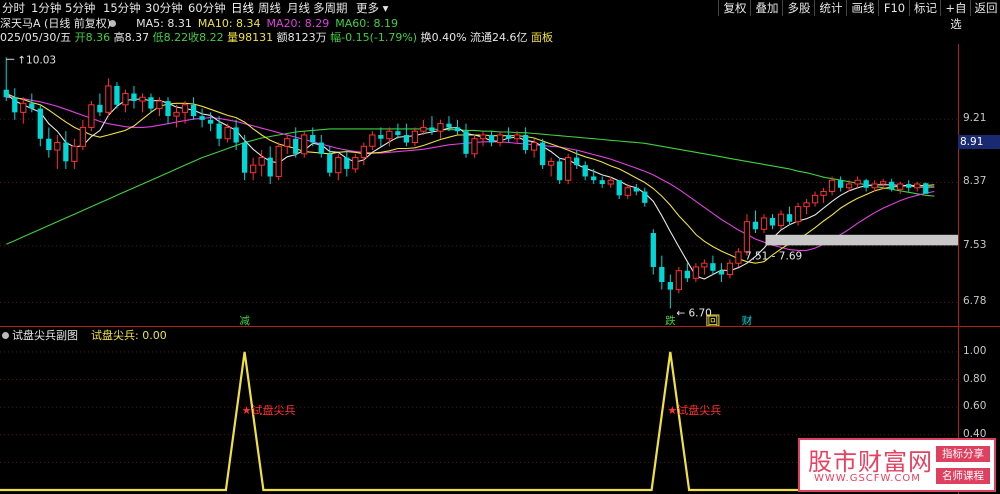 The height and width of the screenshot is (494, 1000). I want to click on panel-button: 面板, so click(542, 37).